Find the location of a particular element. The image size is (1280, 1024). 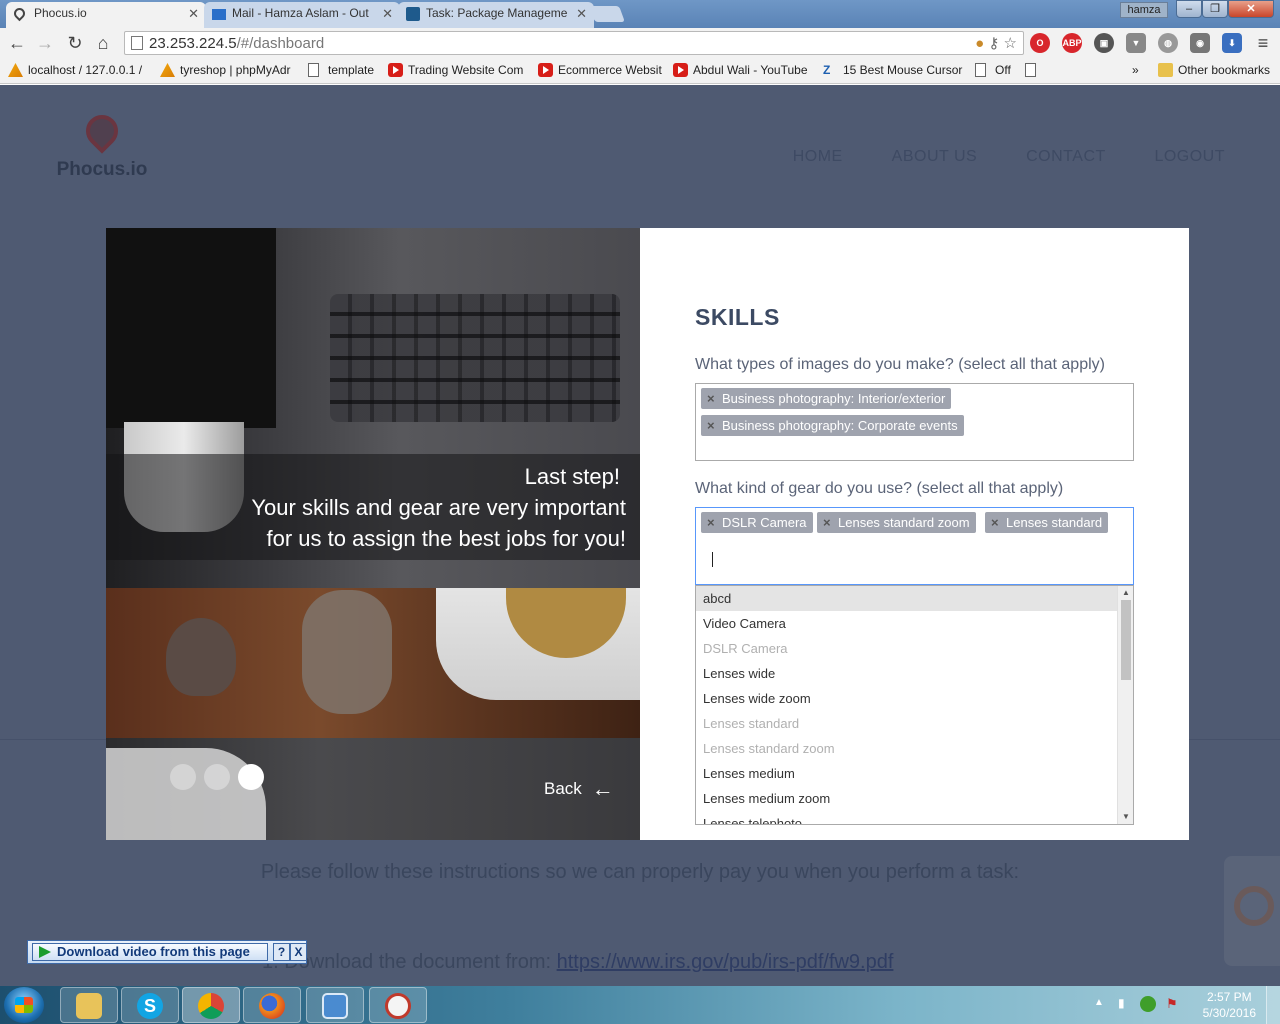

bookmark-trading: Trading Website Com is located at coordinates (455, 70).